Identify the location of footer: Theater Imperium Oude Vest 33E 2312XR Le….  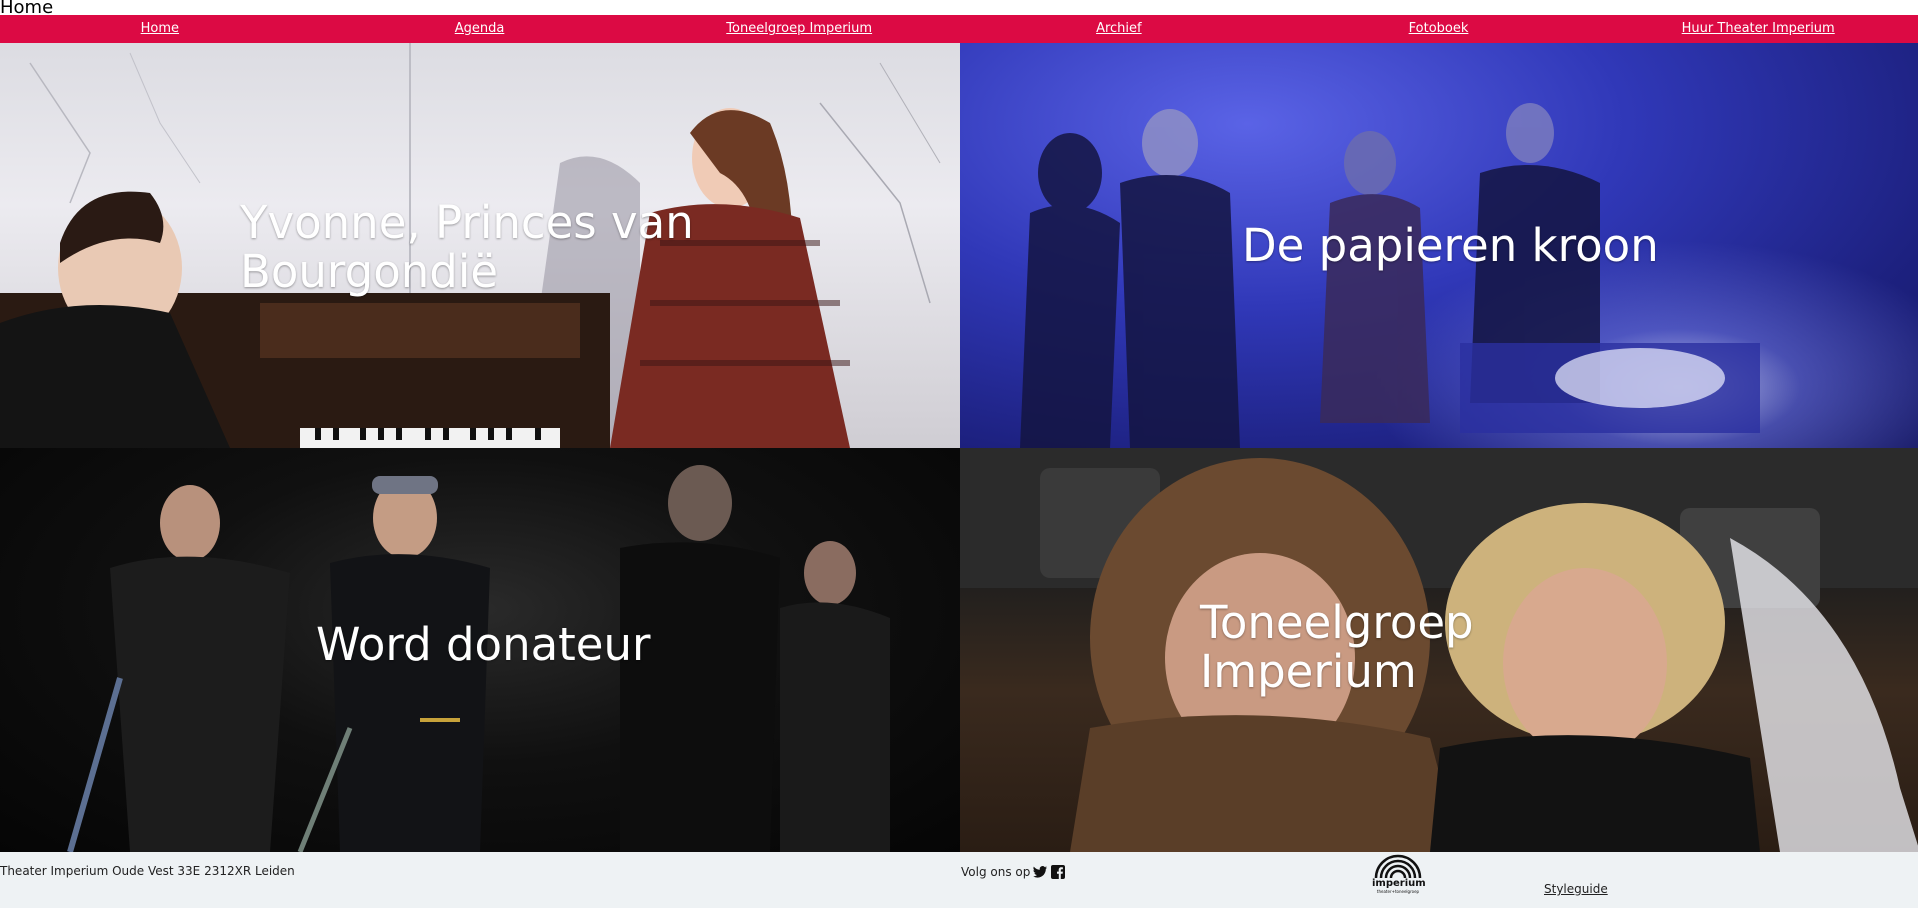
(959, 880).